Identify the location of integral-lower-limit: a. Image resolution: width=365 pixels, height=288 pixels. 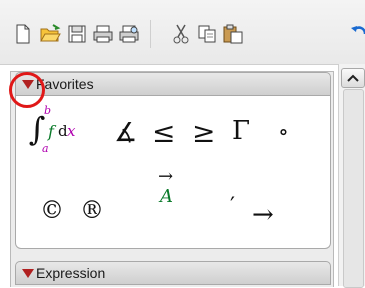
(45, 148).